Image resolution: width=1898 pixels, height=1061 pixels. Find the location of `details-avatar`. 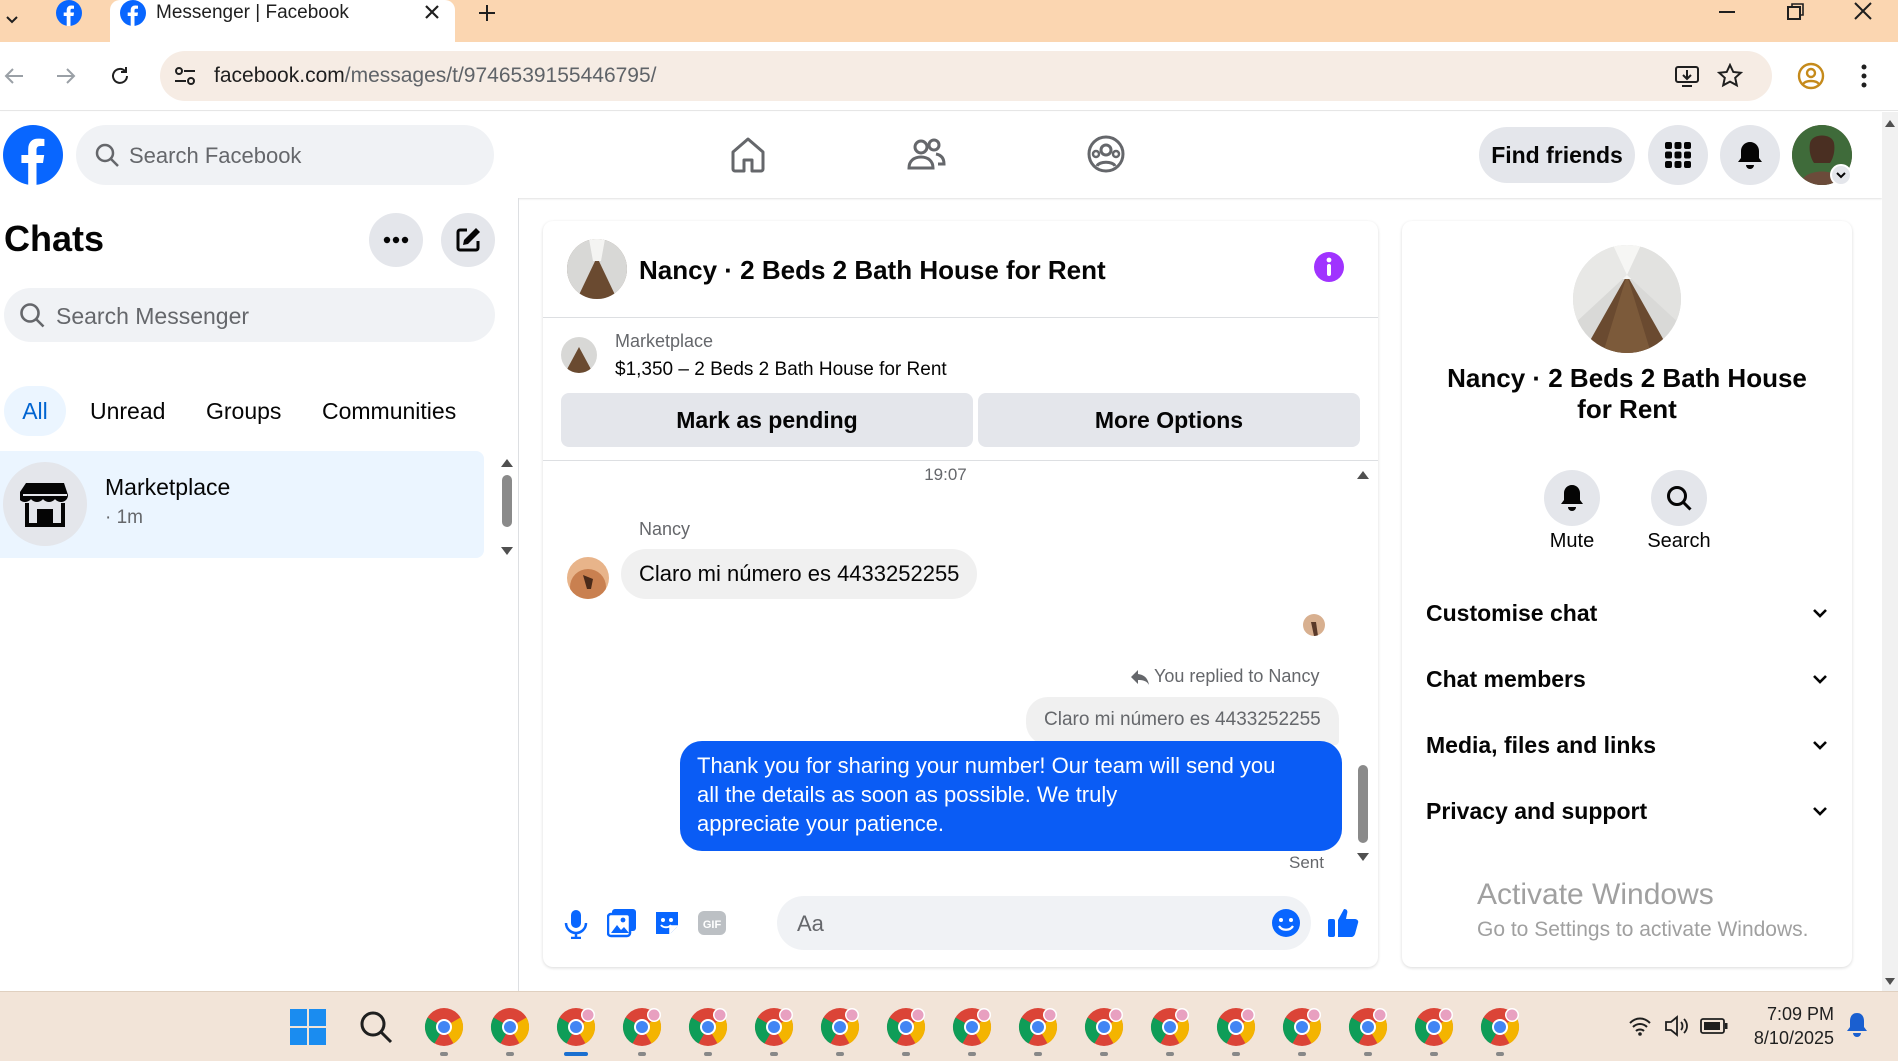

details-avatar is located at coordinates (1627, 299).